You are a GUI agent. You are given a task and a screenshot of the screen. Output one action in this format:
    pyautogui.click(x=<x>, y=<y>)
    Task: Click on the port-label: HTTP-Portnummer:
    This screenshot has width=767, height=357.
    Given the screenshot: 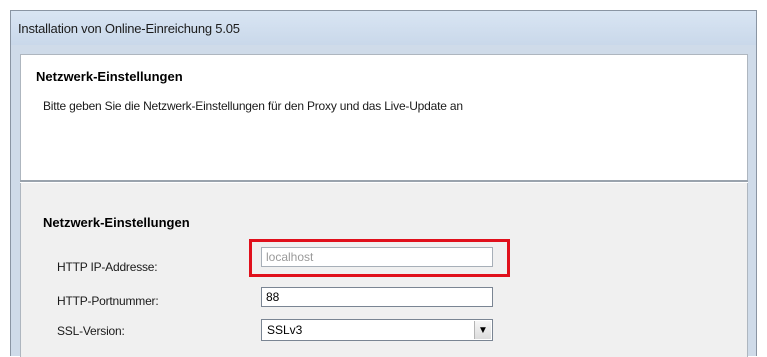 What is the action you would take?
    pyautogui.click(x=108, y=301)
    